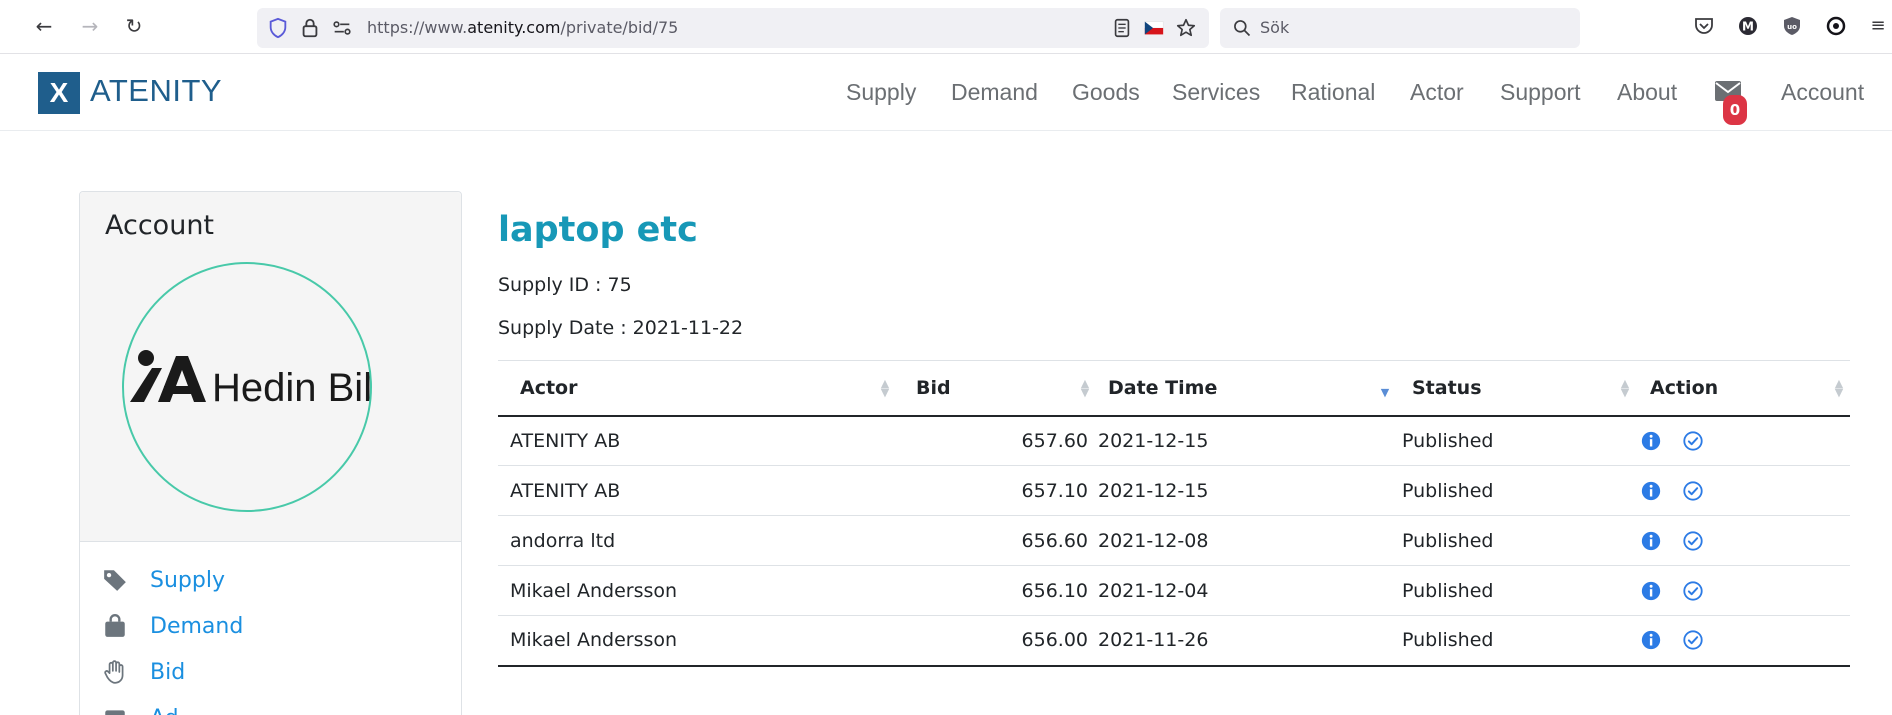 Image resolution: width=1892 pixels, height=715 pixels. I want to click on cell-bid: 656.10, so click(1054, 590).